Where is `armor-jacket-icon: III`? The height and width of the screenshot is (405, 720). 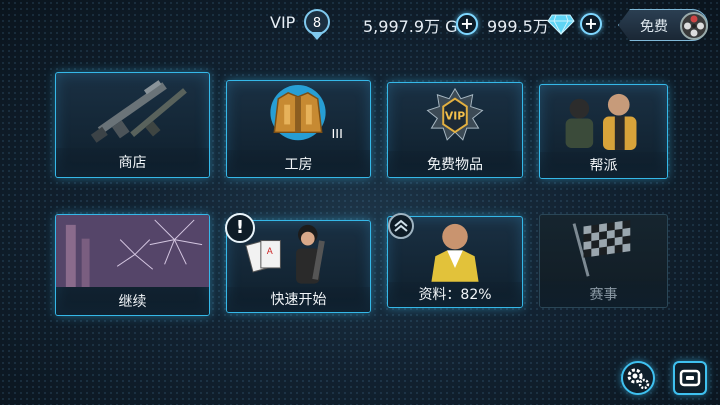 armor-jacket-icon: III is located at coordinates (306, 113).